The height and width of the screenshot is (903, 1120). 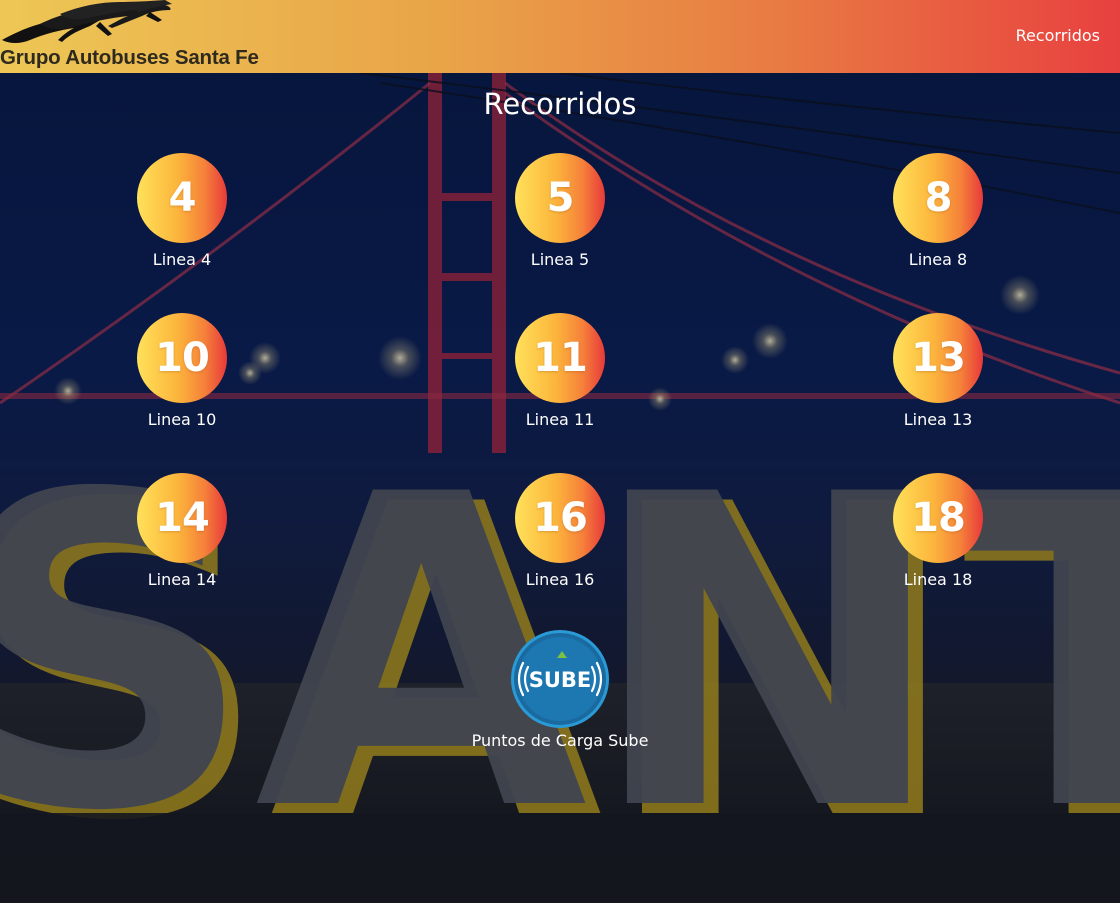 I want to click on route-link-linea-8: 8 Linea 8, so click(x=938, y=218).